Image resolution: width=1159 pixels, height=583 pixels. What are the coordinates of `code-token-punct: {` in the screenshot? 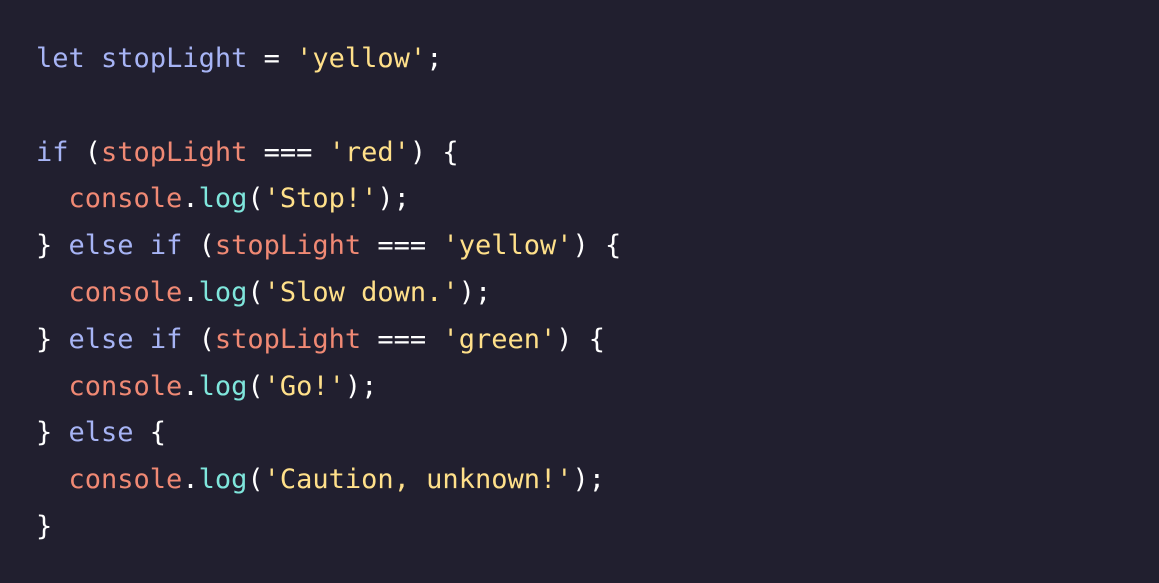 It's located at (150, 433).